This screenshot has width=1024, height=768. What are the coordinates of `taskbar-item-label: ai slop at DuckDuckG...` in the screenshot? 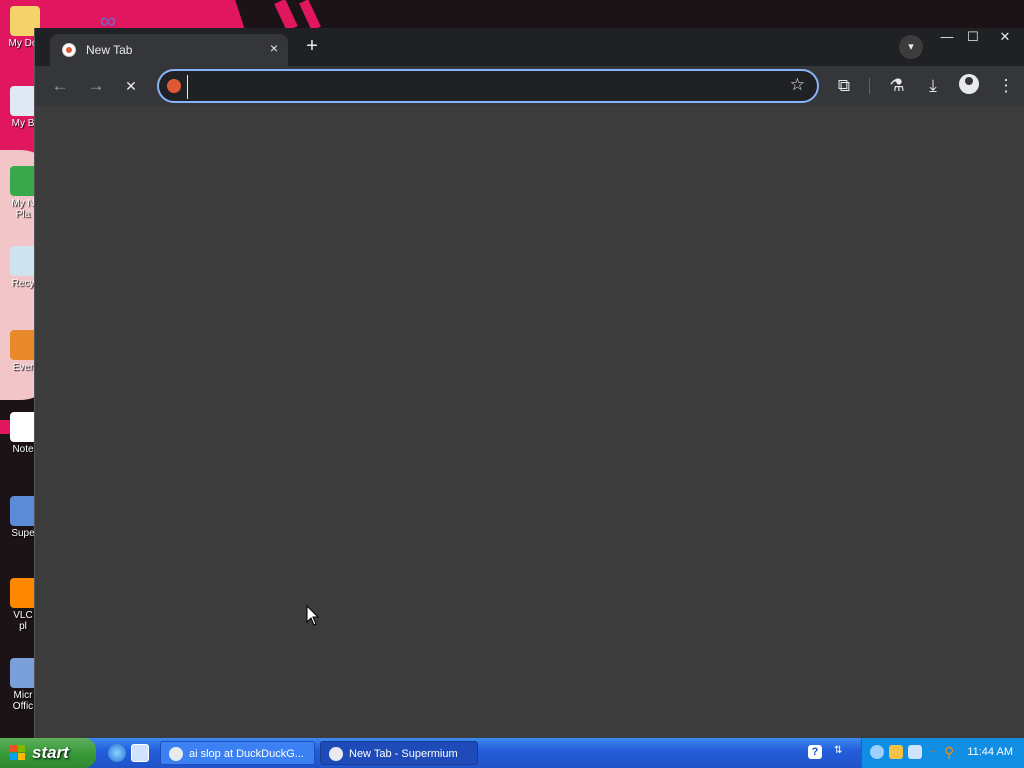 It's located at (246, 754).